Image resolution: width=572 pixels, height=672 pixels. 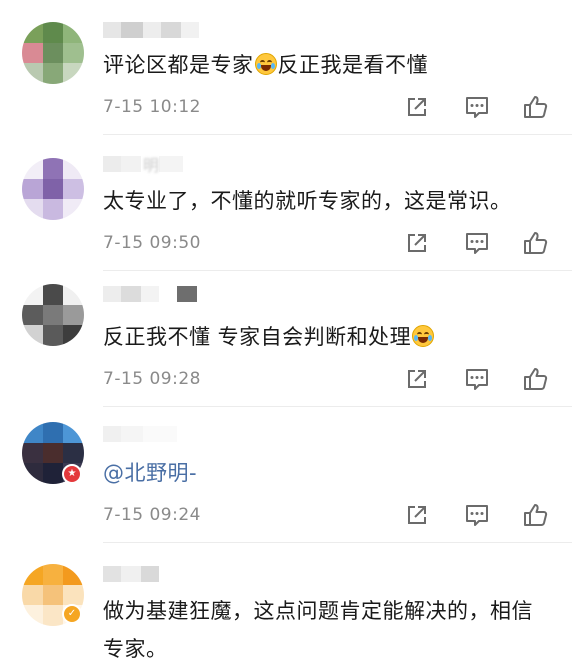 I want to click on comment-time: 7-15 10:12, so click(x=152, y=107).